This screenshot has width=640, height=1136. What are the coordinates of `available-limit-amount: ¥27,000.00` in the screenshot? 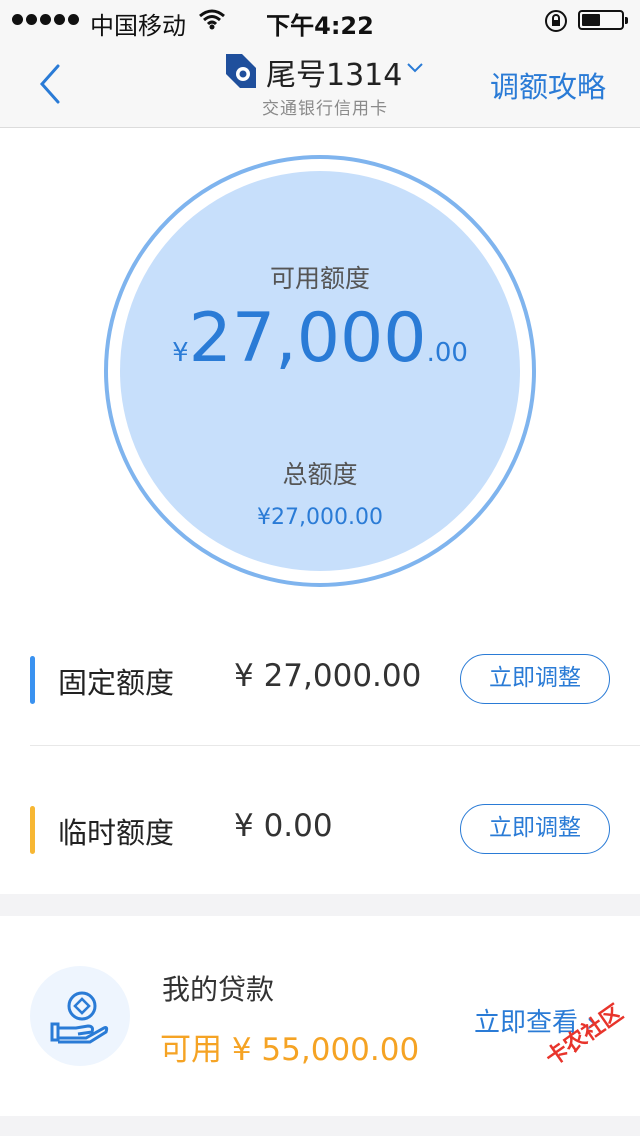 It's located at (320, 338).